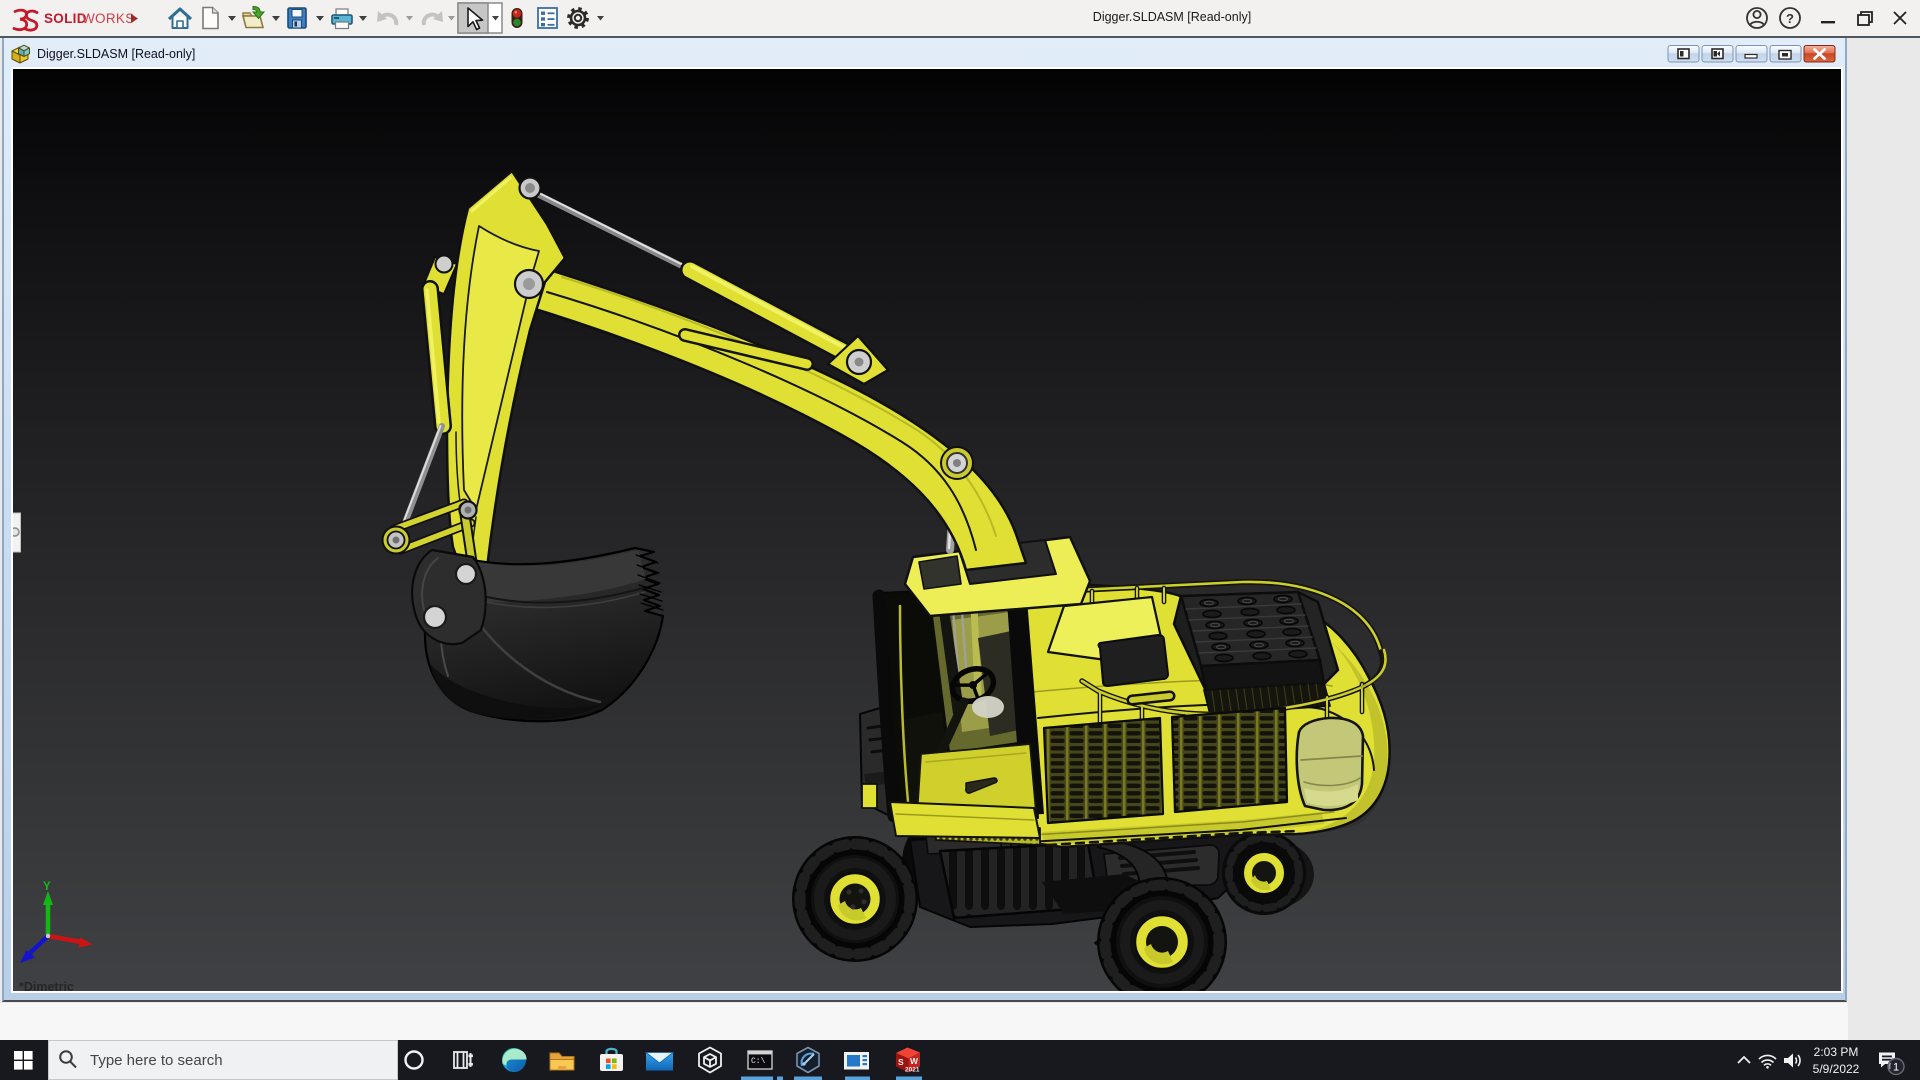  What do you see at coordinates (901, 1062) in the screenshot?
I see `svg-text: S` at bounding box center [901, 1062].